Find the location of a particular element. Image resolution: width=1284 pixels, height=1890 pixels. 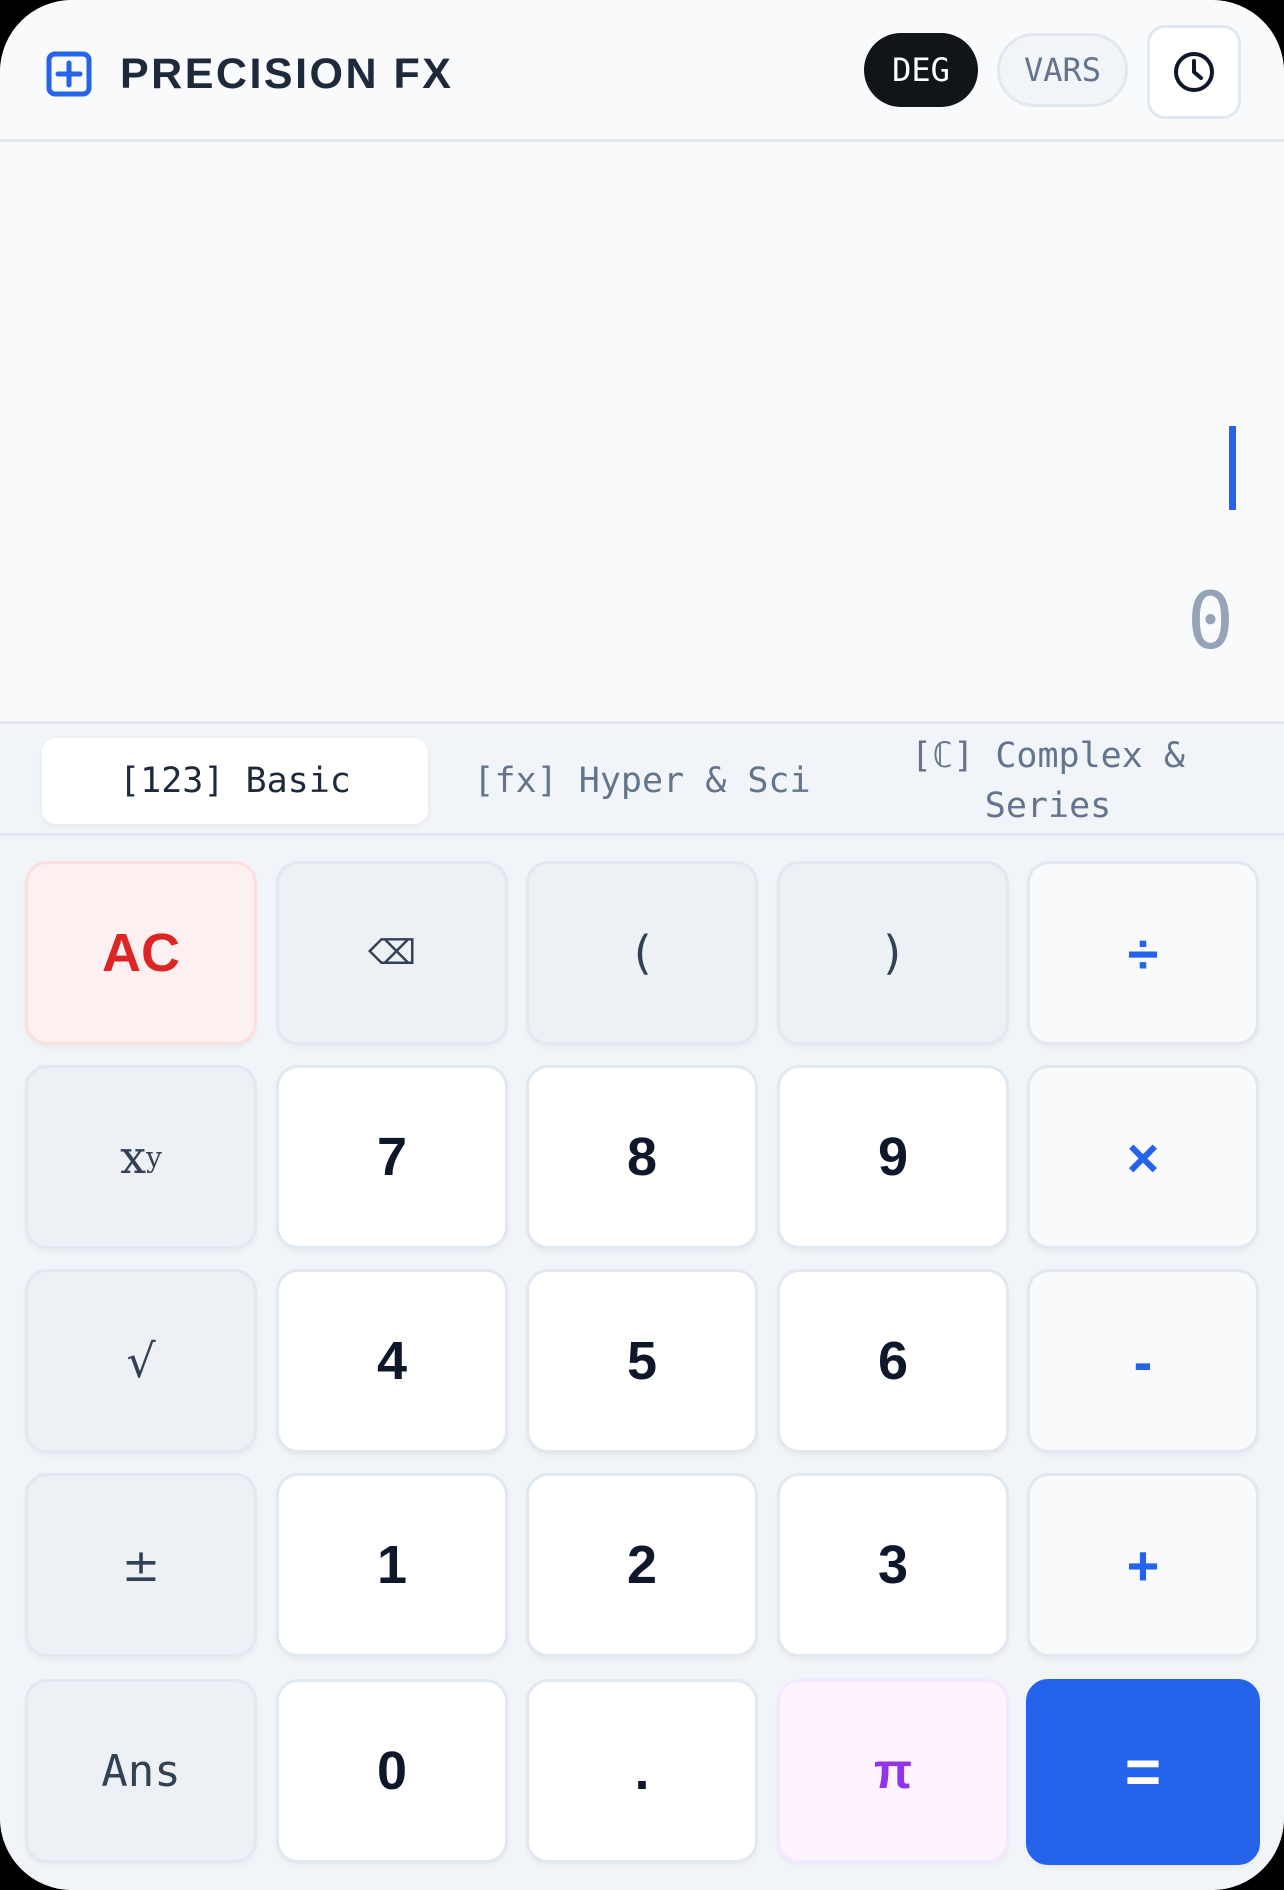

tab-hyper-sci: [fx] Hyper & Sci is located at coordinates (642, 781).